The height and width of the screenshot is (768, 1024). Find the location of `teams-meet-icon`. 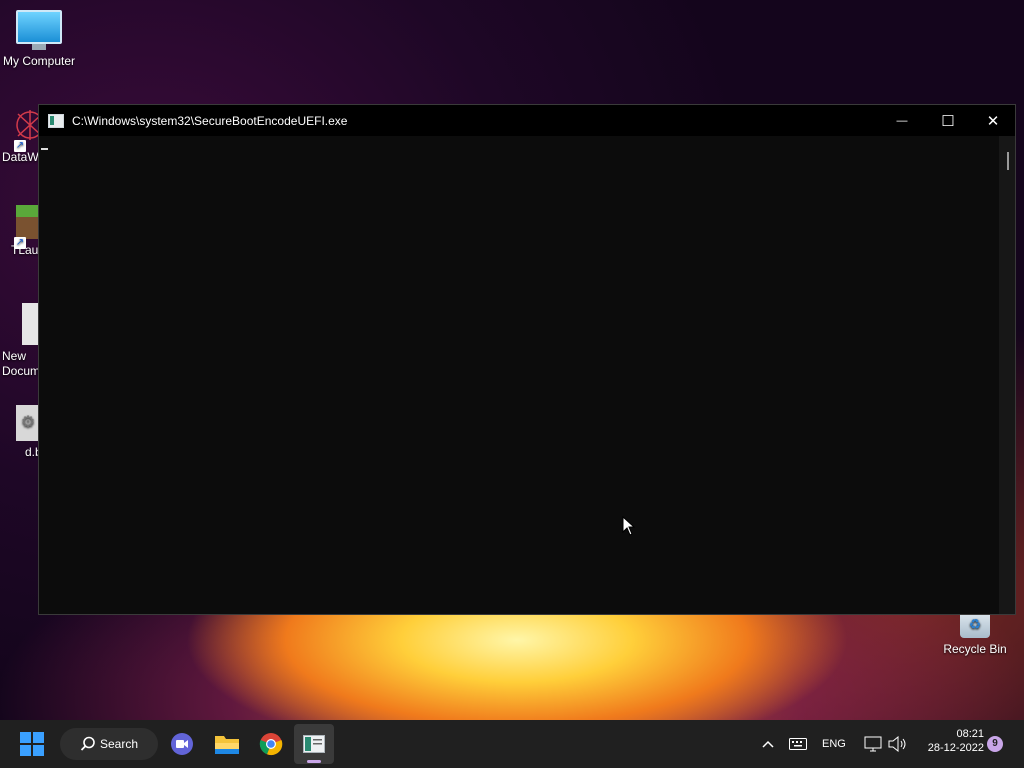

teams-meet-icon is located at coordinates (182, 744).